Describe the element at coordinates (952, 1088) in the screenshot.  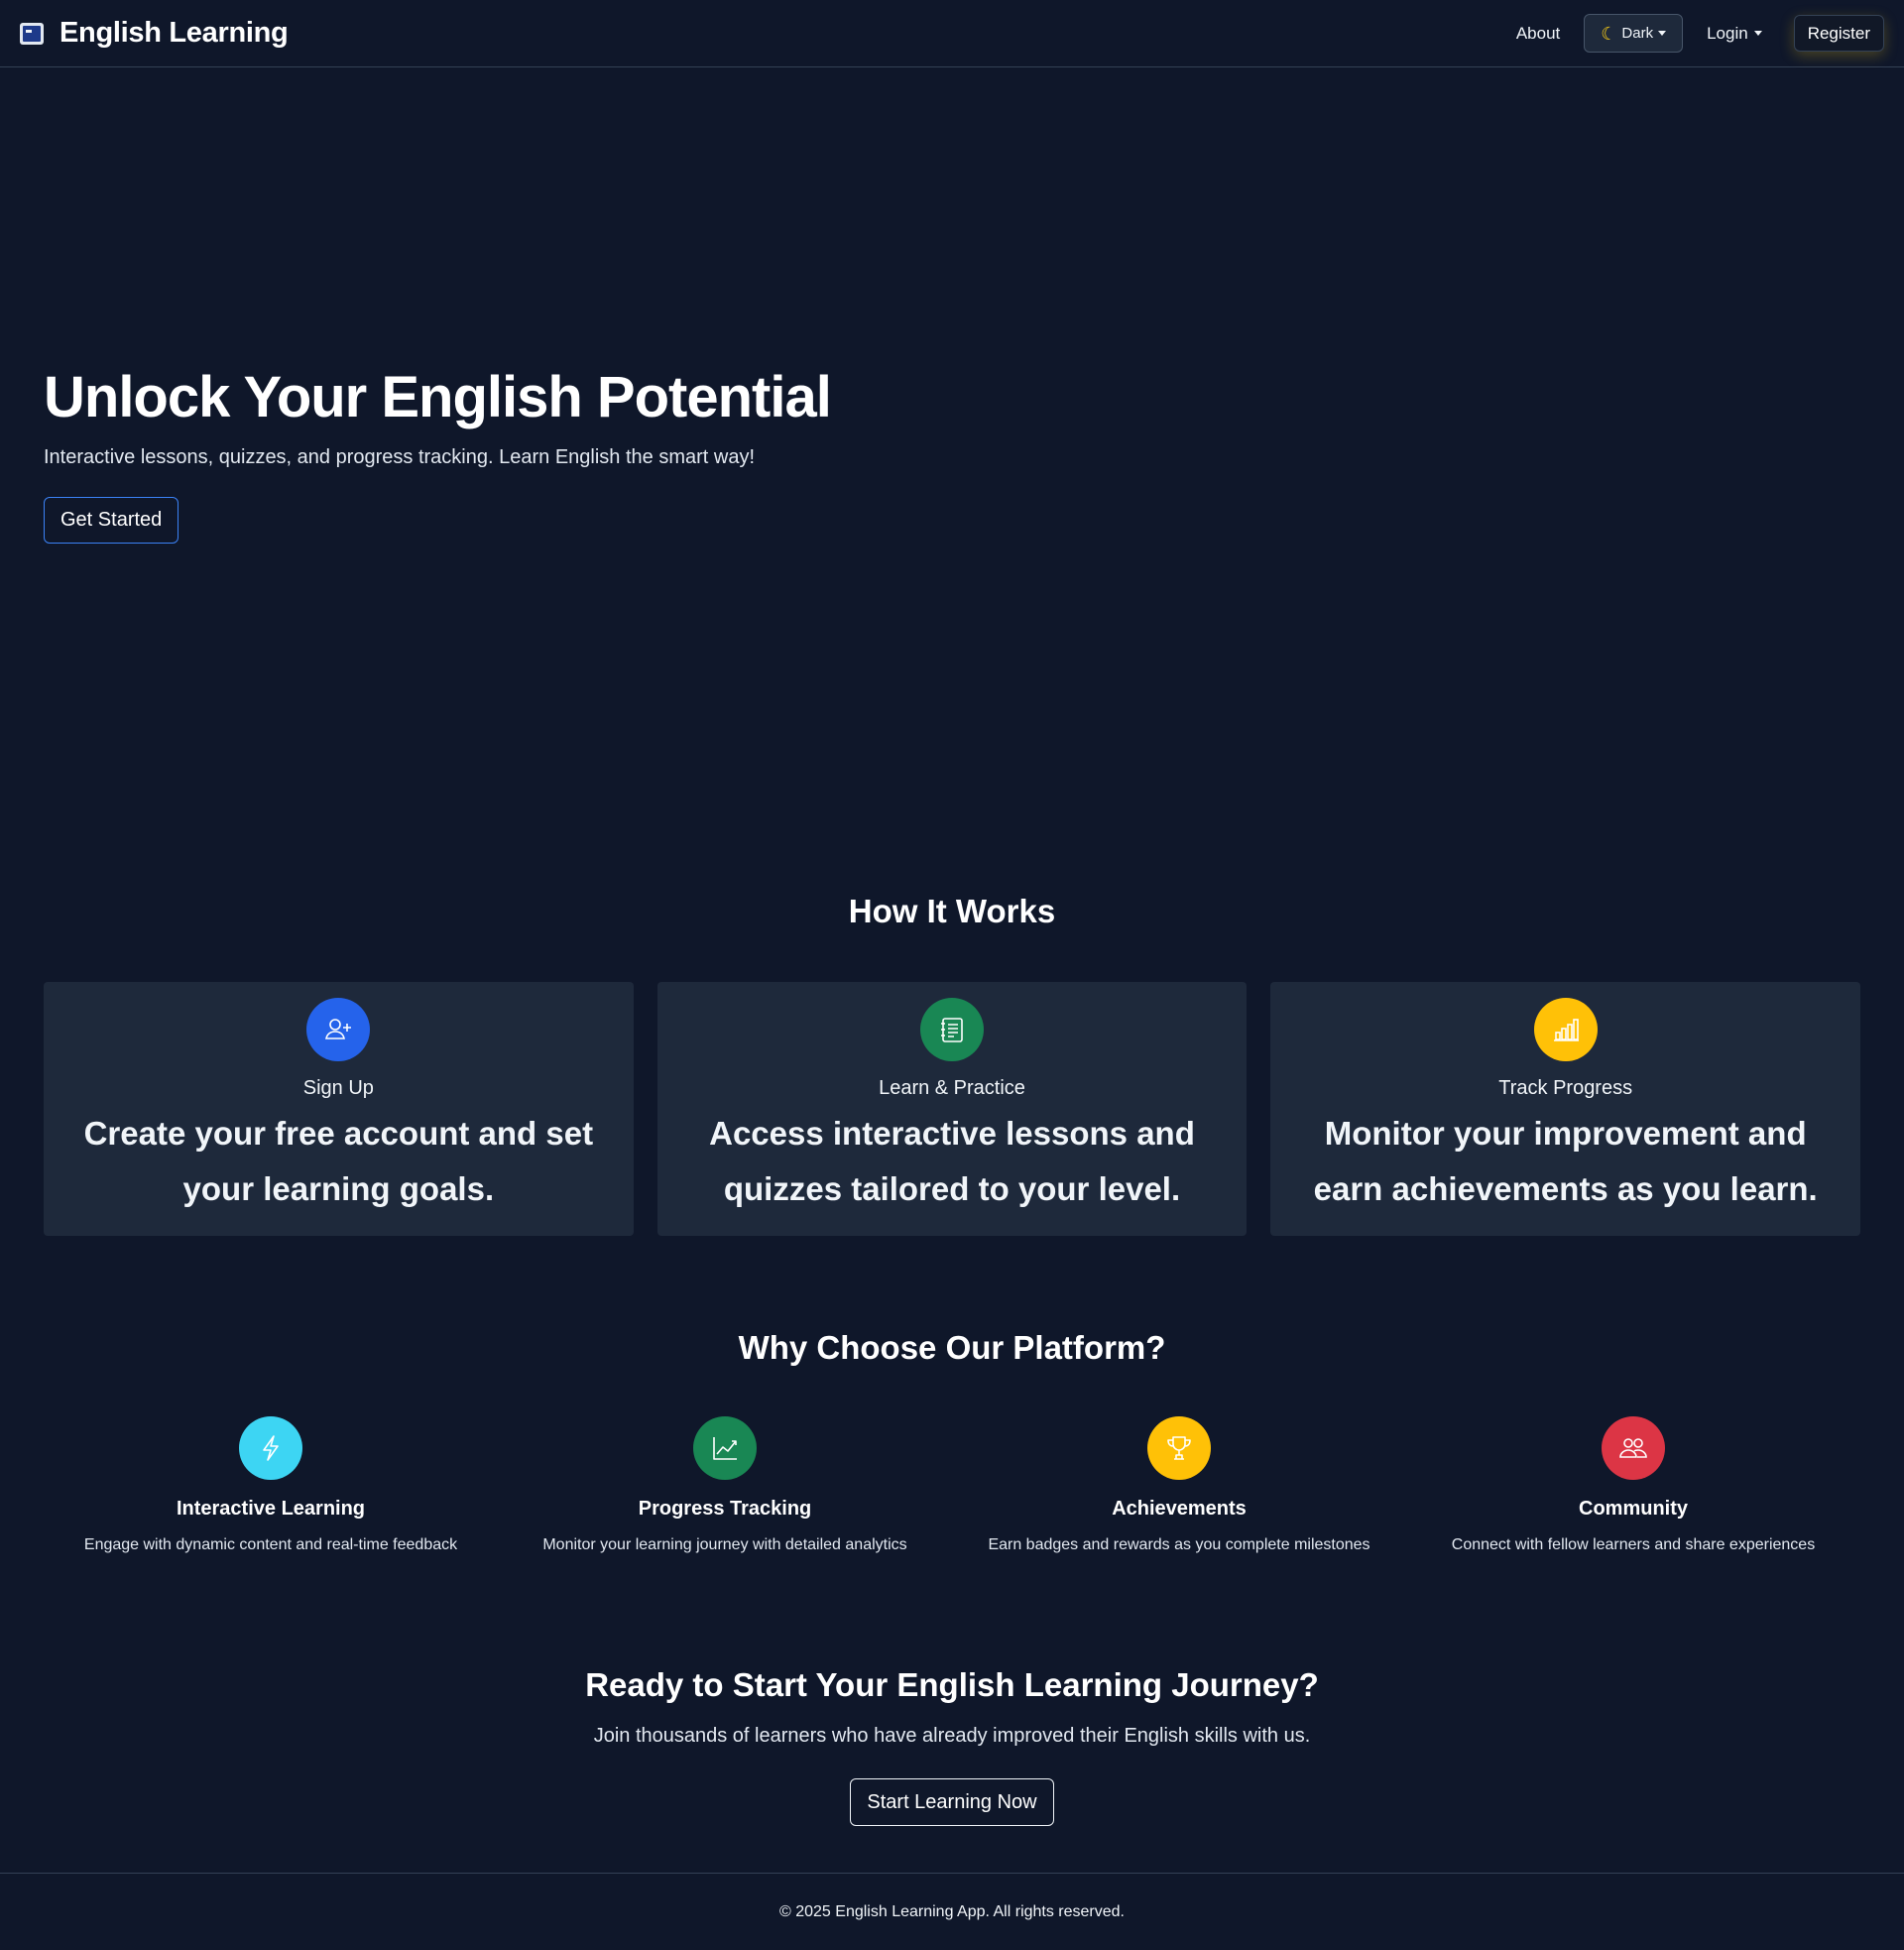
I see `step-label: Learn & Practice` at that location.